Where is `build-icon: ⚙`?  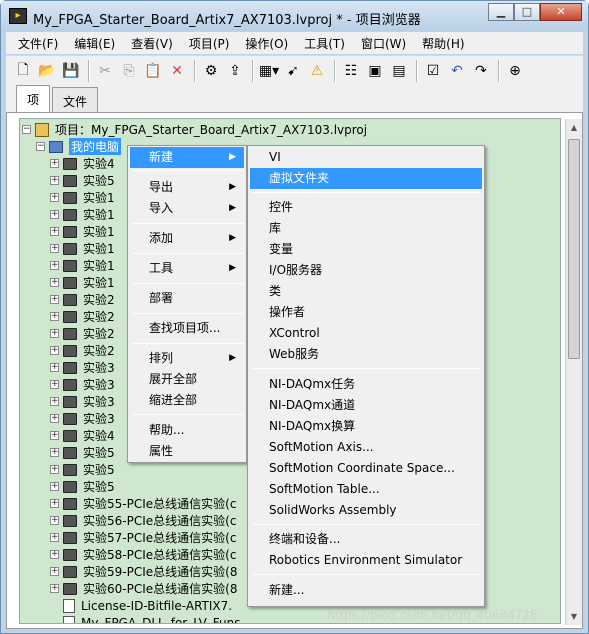
build-icon: ⚙ is located at coordinates (211, 71).